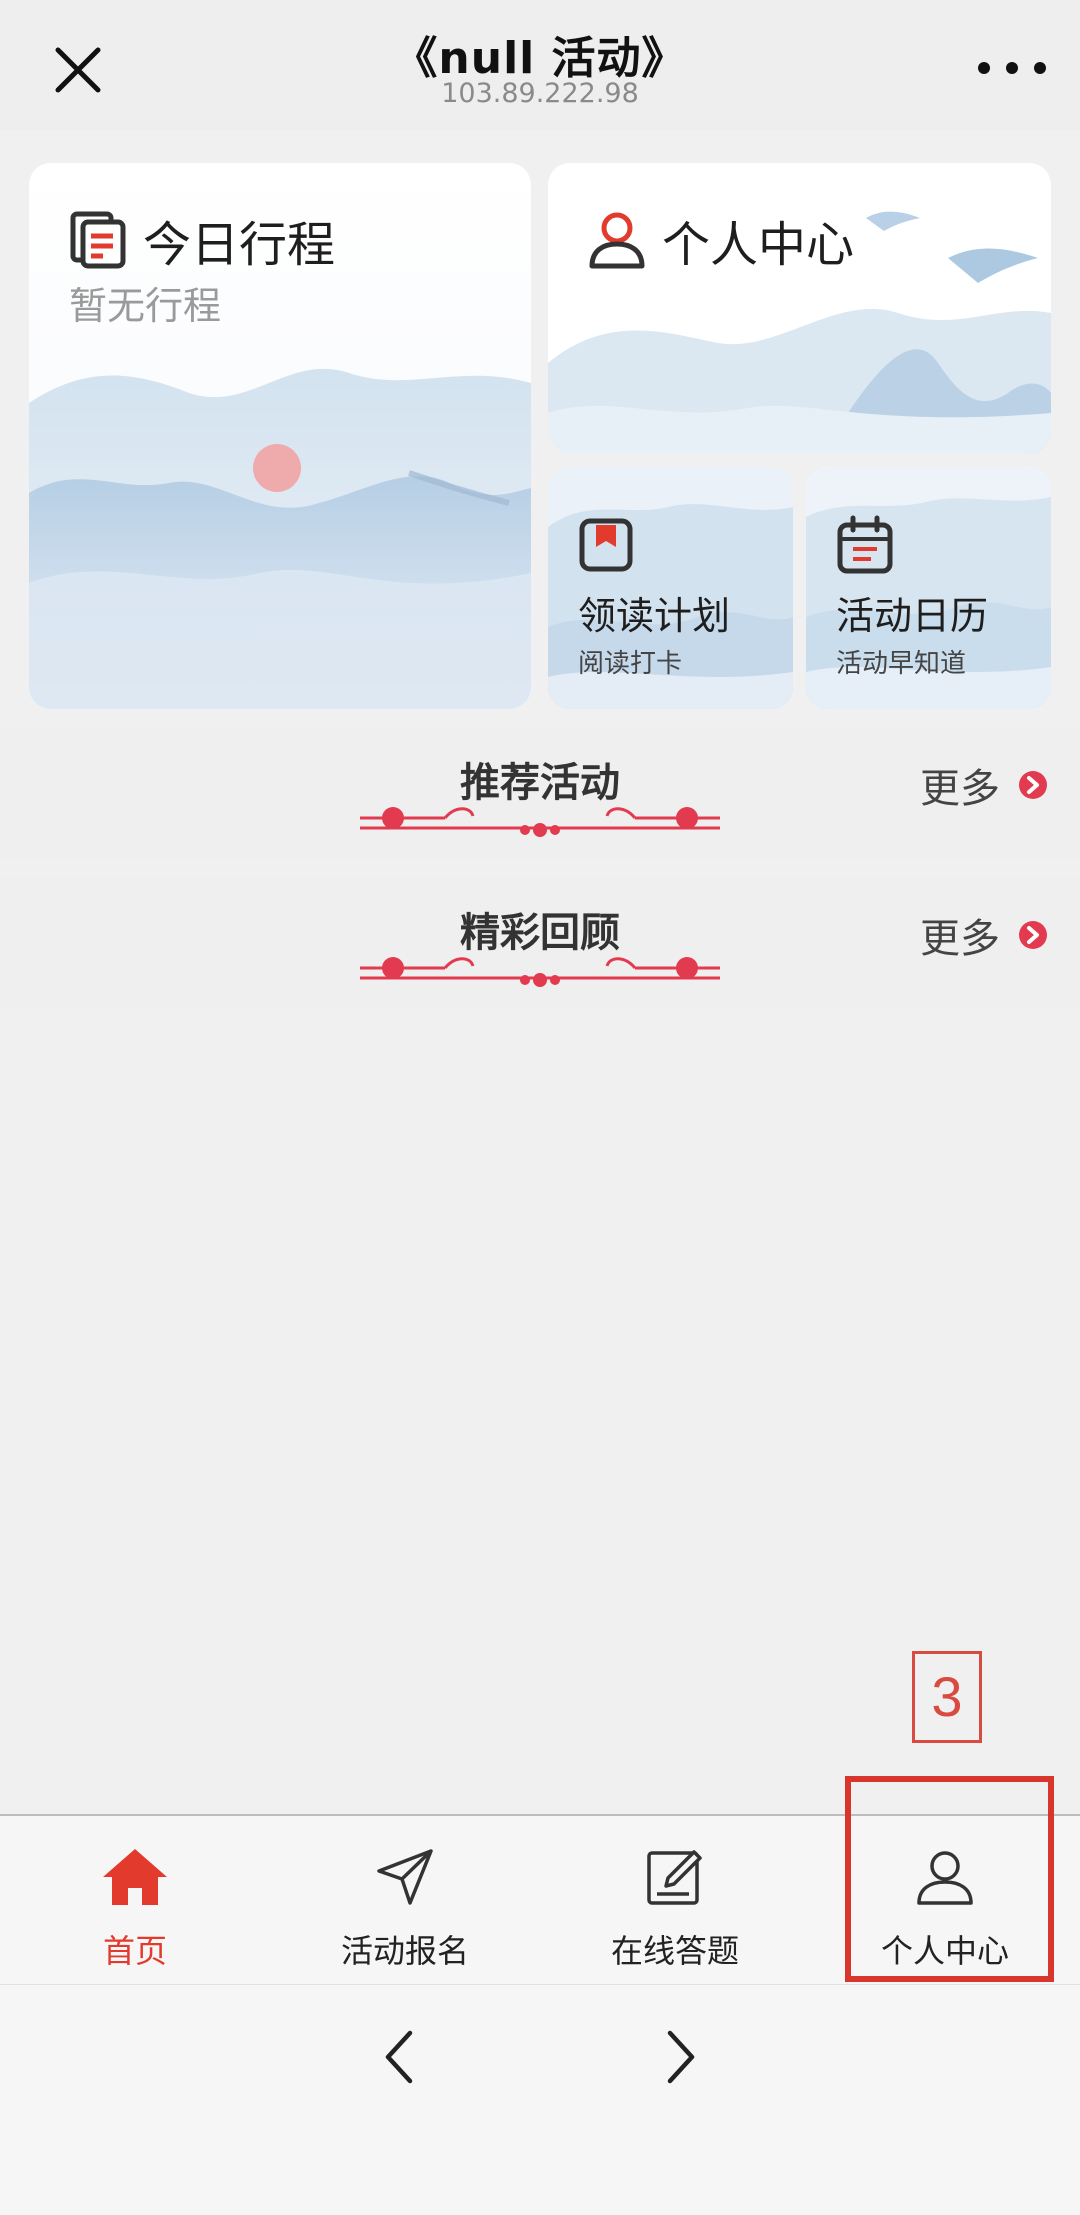  What do you see at coordinates (654, 616) in the screenshot?
I see `reading-plan-title: 领读计划` at bounding box center [654, 616].